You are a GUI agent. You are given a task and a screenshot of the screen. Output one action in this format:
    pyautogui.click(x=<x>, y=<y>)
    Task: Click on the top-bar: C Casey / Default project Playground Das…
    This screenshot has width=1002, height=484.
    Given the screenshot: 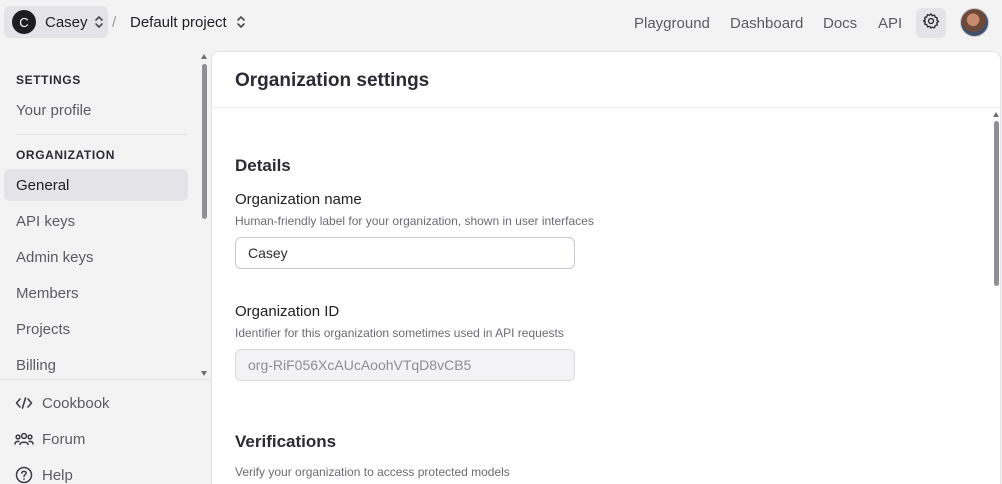 What is the action you would take?
    pyautogui.click(x=501, y=23)
    